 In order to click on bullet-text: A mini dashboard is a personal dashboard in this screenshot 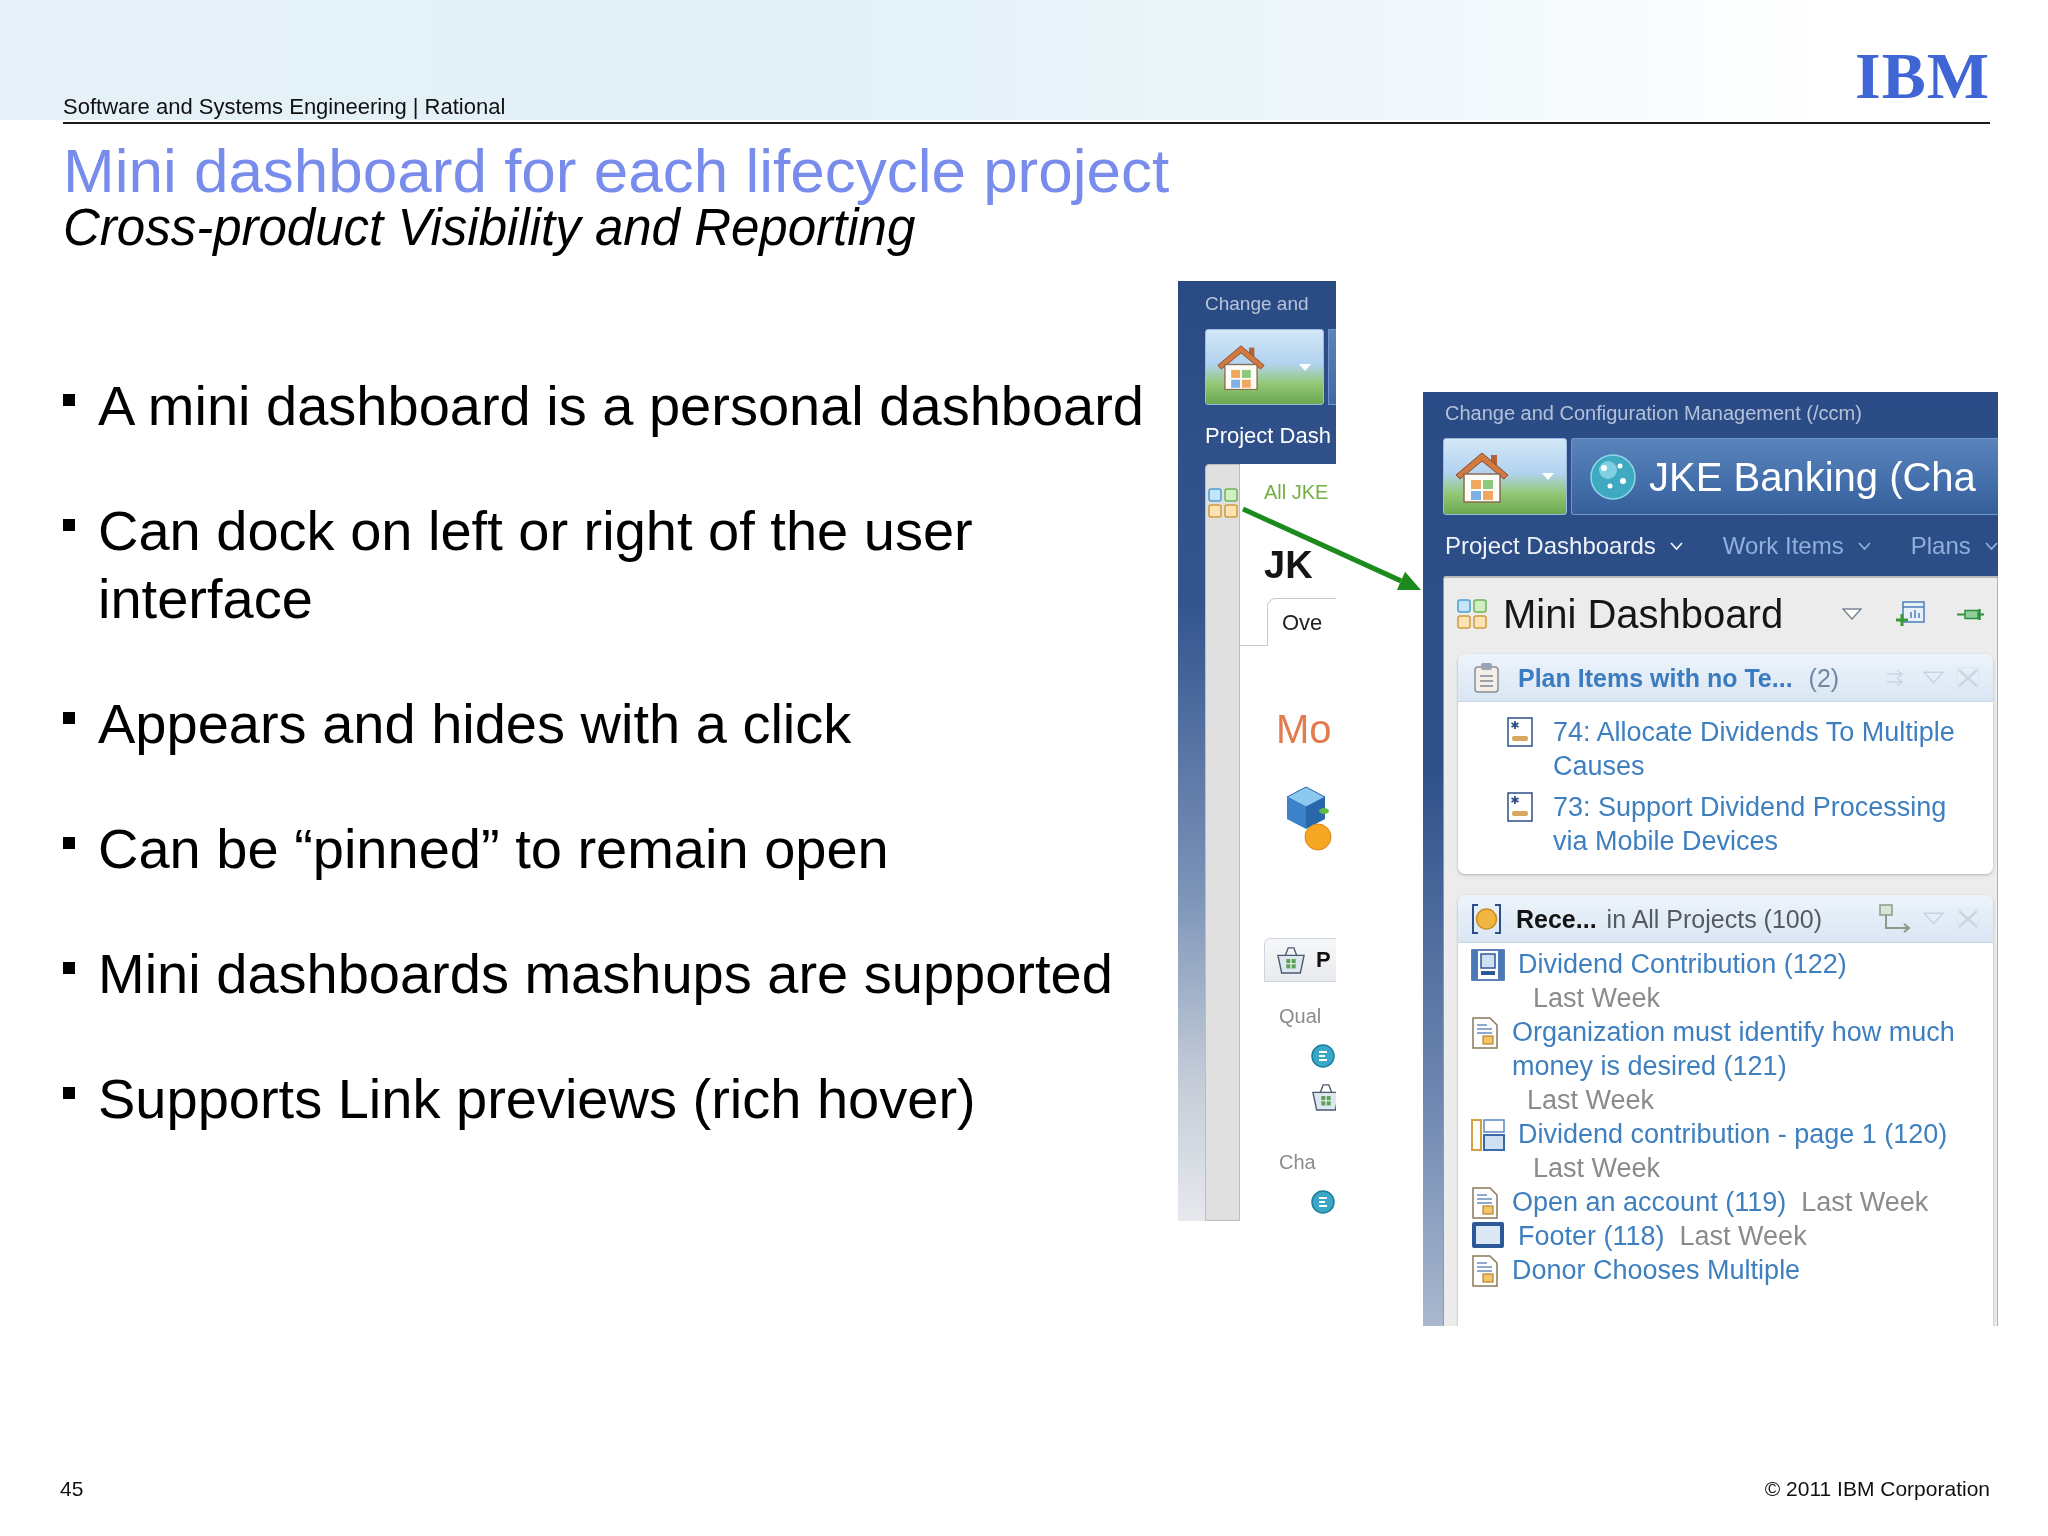, I will do `click(621, 406)`.